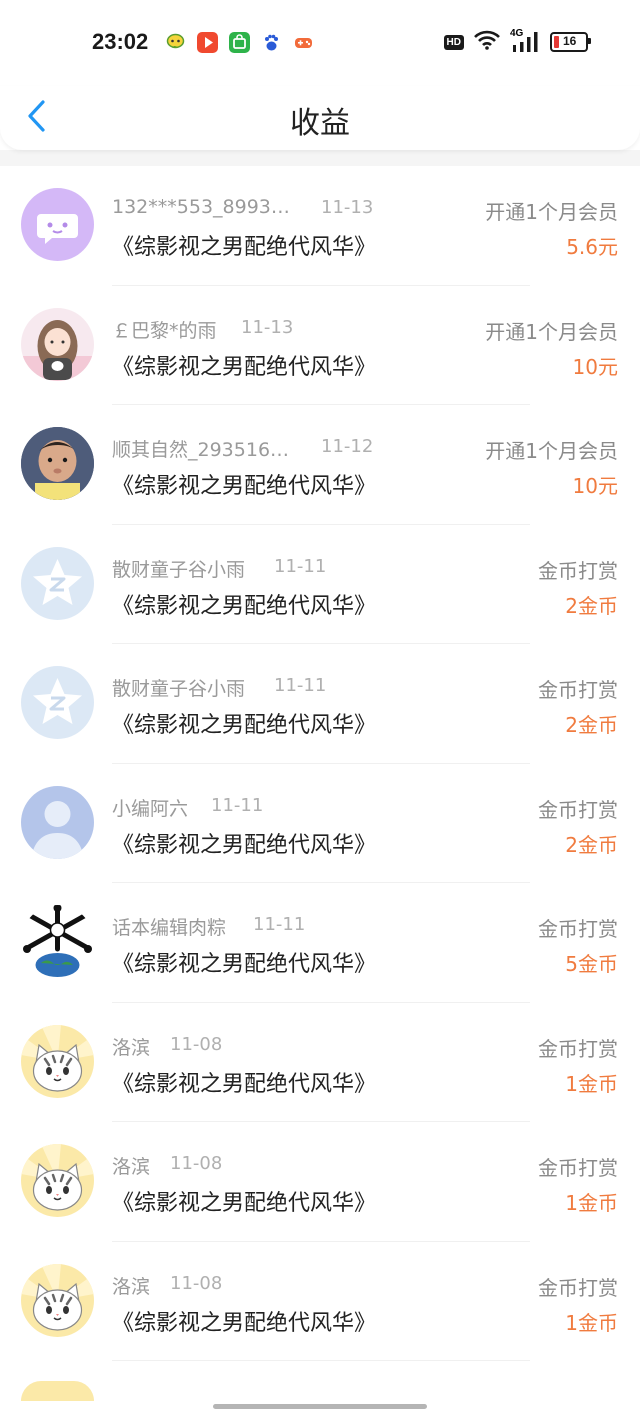 This screenshot has width=640, height=1422. Describe the element at coordinates (271, 42) in the screenshot. I see `baidu-paw-icon` at that location.